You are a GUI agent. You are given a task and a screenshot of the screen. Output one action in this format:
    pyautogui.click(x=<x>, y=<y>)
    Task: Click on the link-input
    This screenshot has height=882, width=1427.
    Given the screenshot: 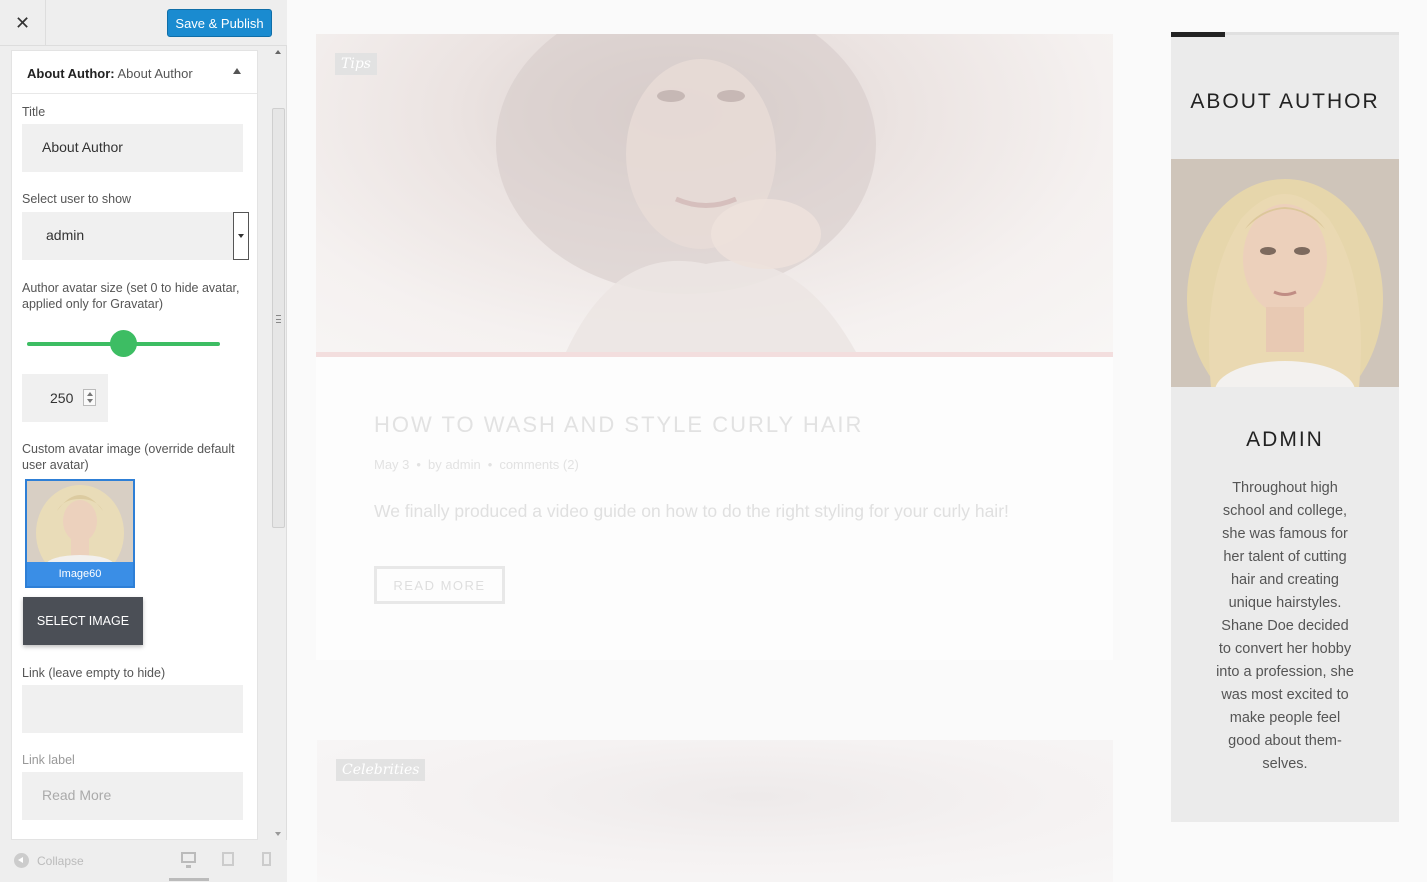 What is the action you would take?
    pyautogui.click(x=132, y=709)
    